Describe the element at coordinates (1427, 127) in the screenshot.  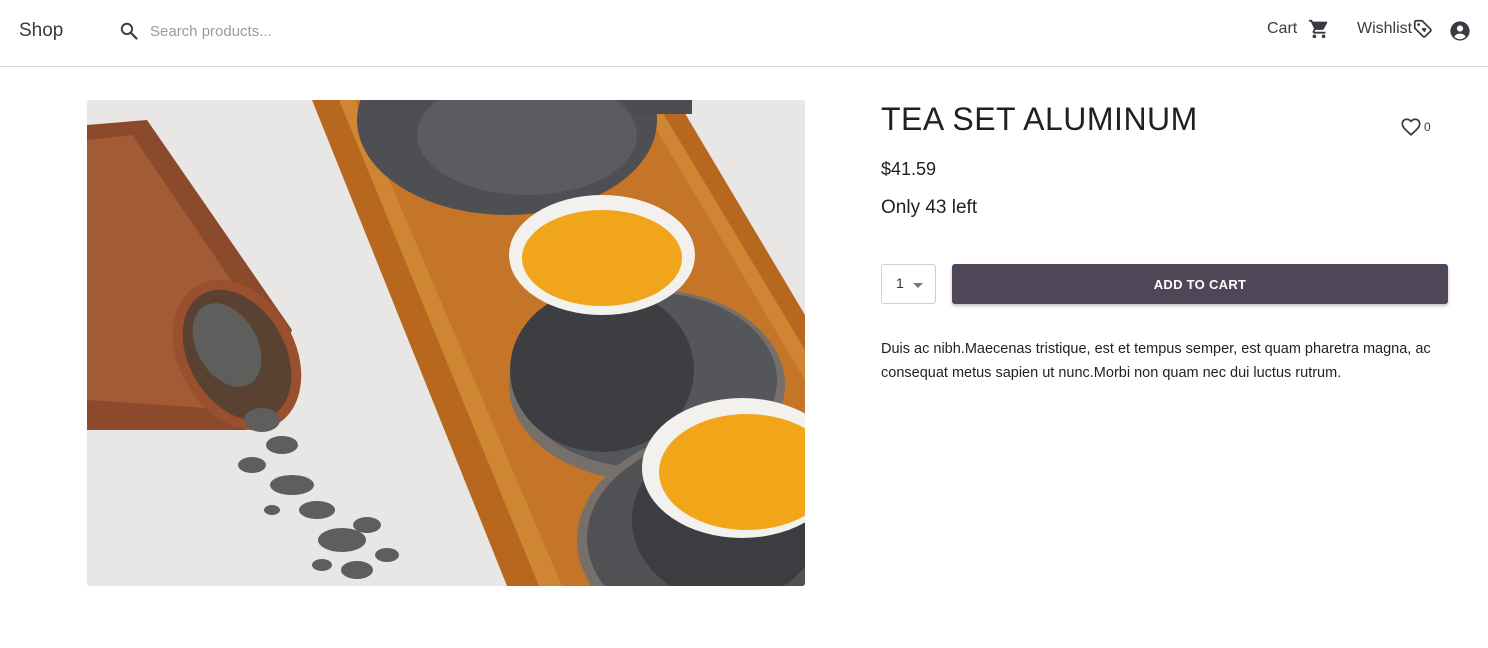
I see `wishlist-count: 0` at that location.